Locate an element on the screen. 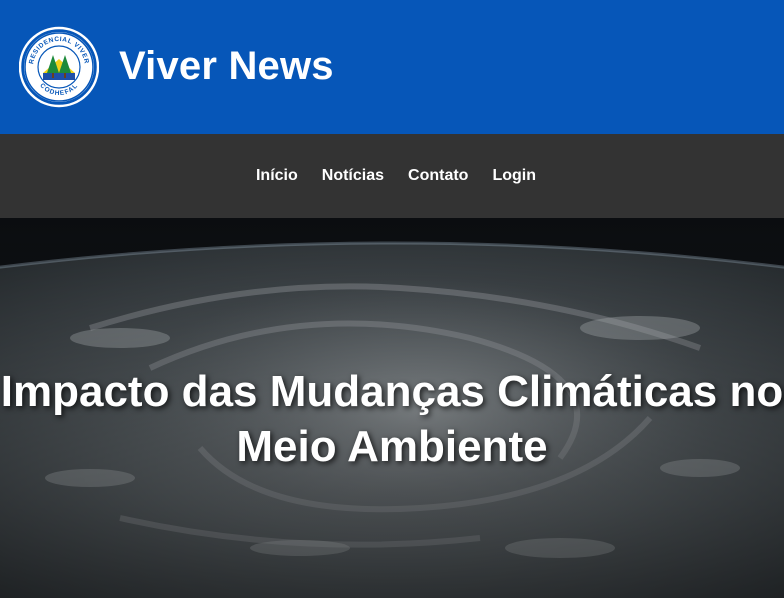  nav-link-contato: Contato is located at coordinates (438, 176).